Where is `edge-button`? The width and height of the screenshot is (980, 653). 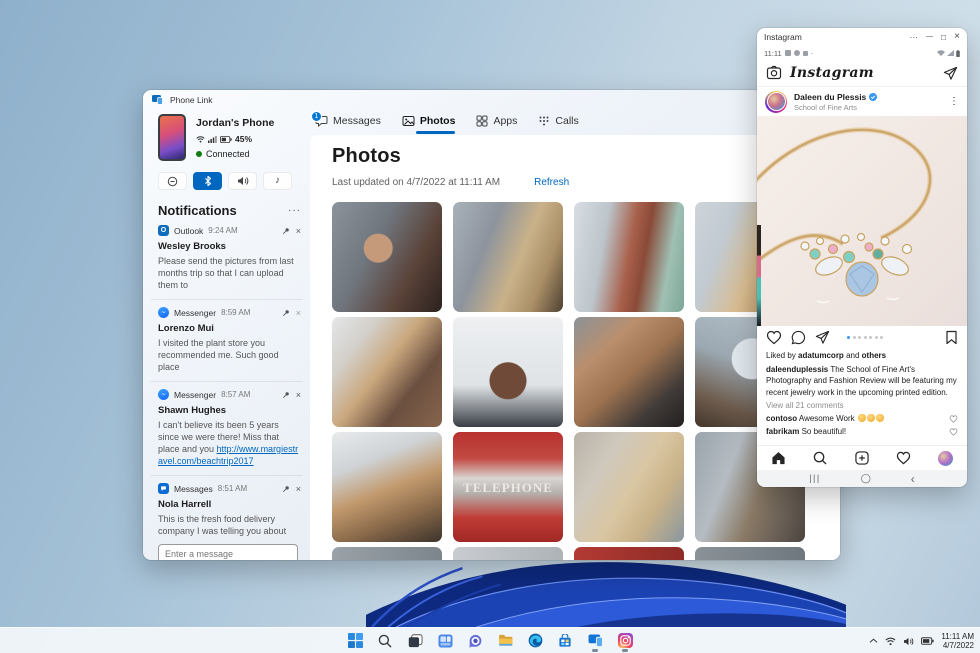 edge-button is located at coordinates (535, 641).